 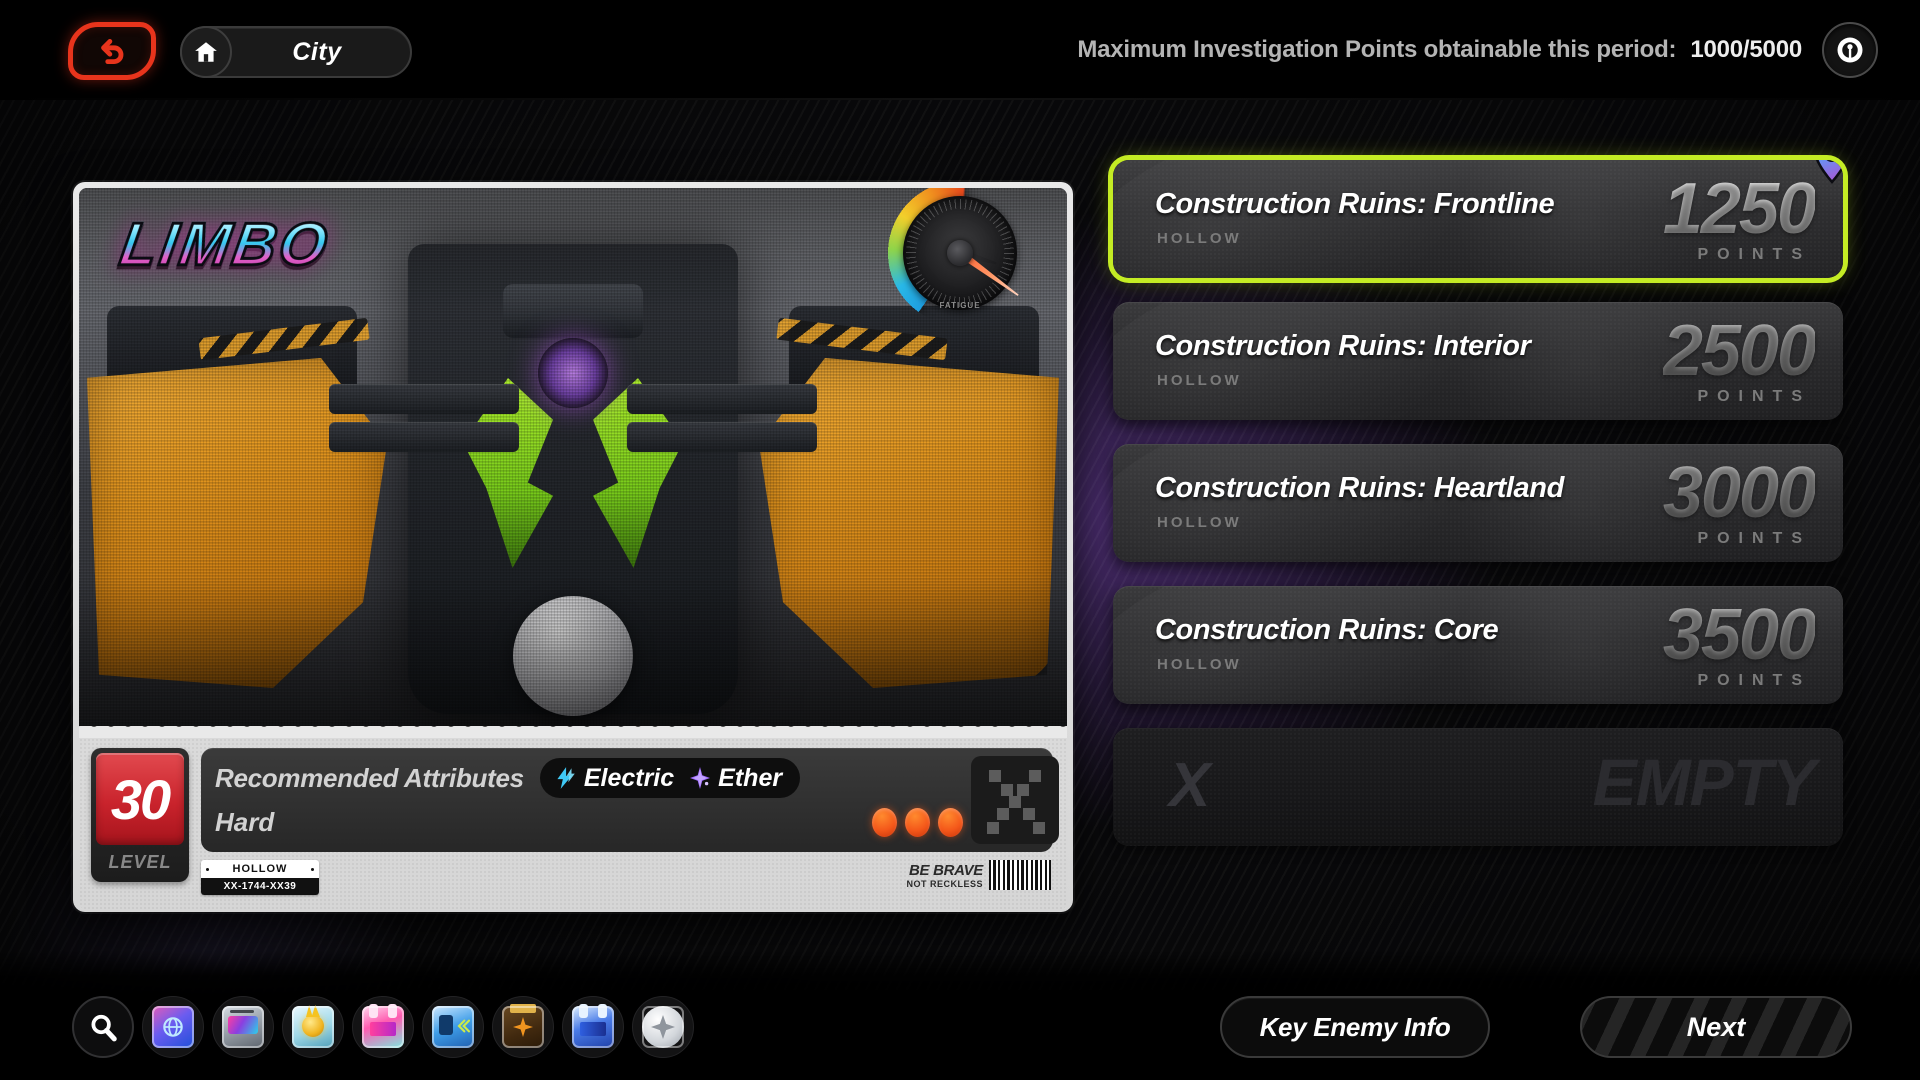 I want to click on plate-faction: HOLLOW, so click(x=260, y=869).